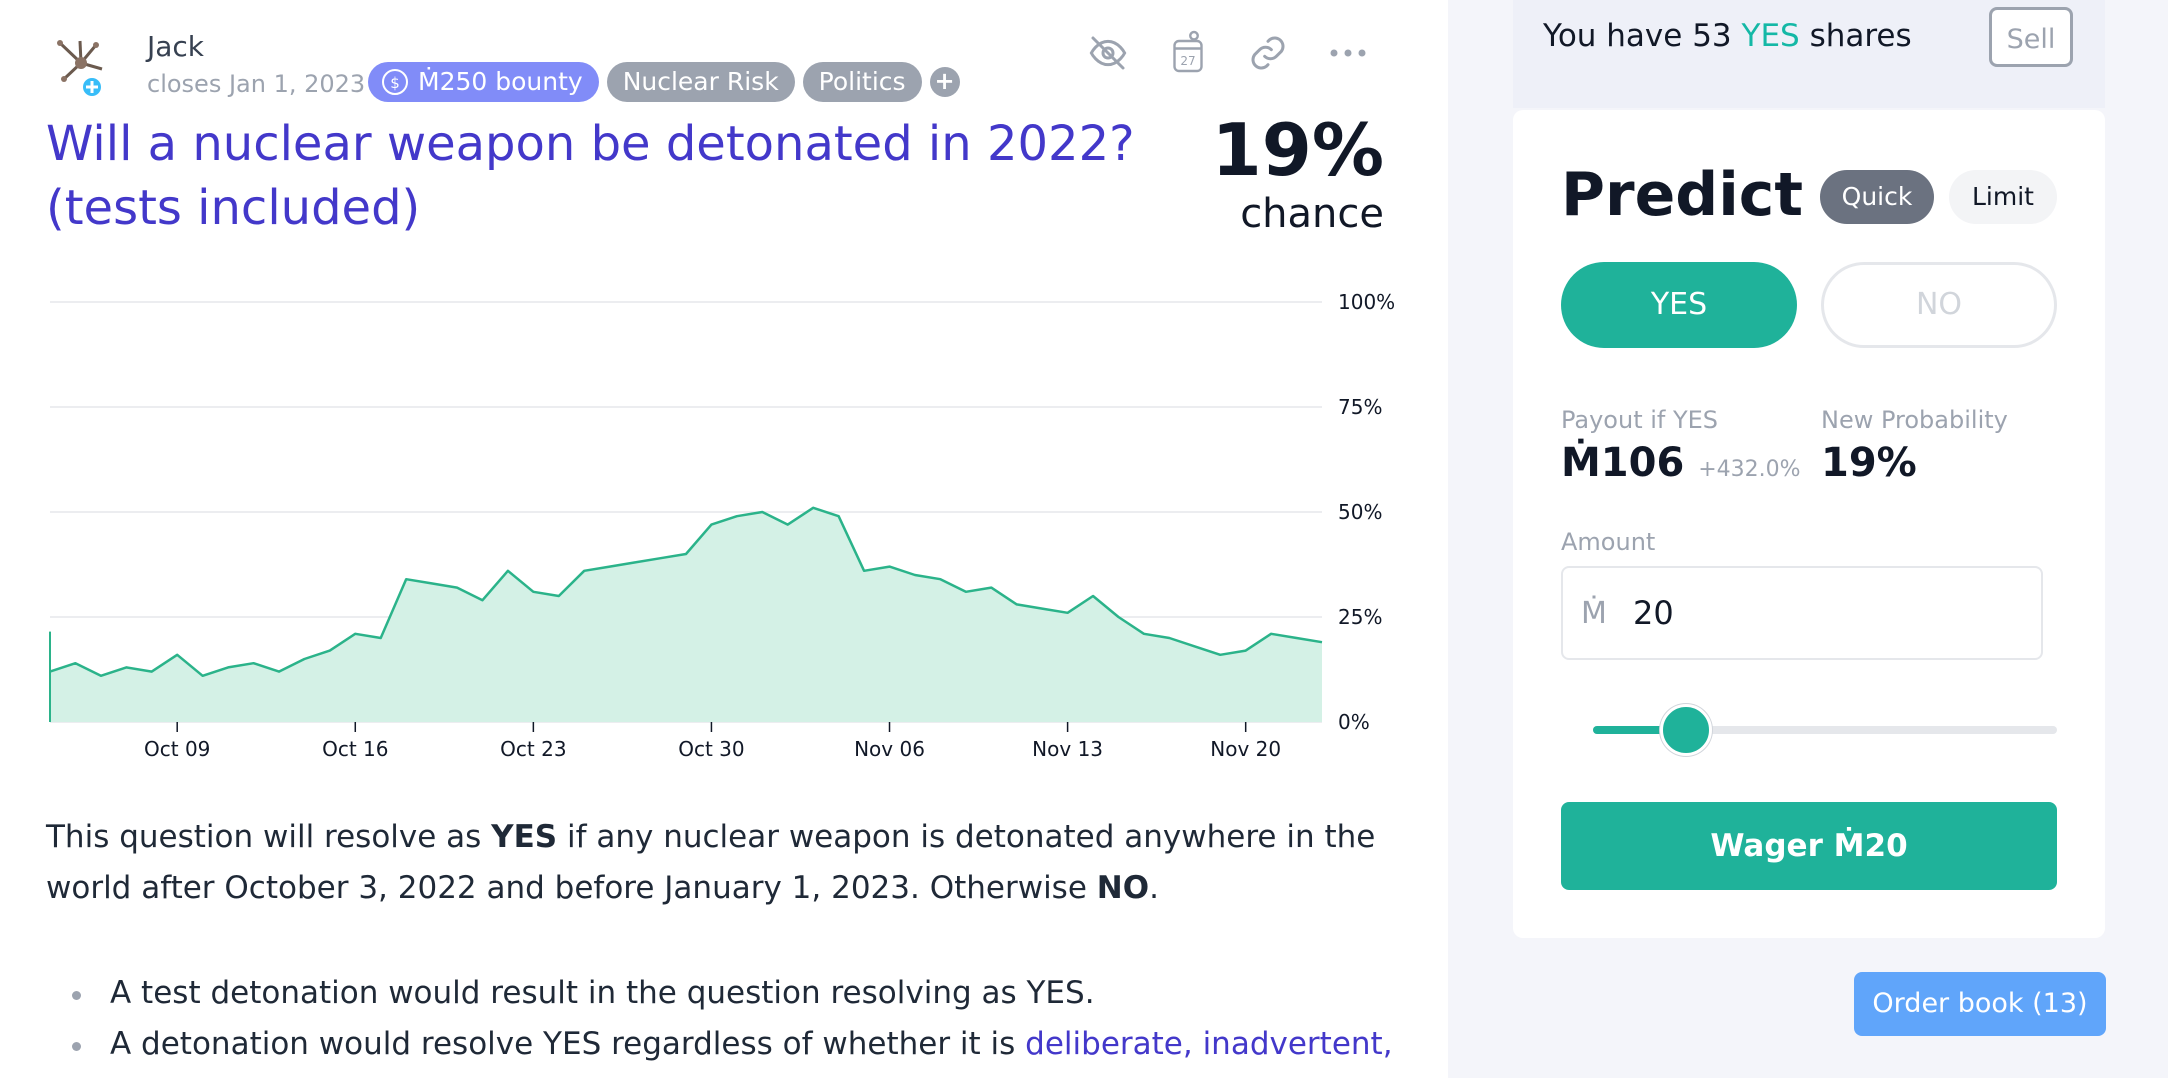 The image size is (2168, 1078). I want to click on series-area, so click(686, 614).